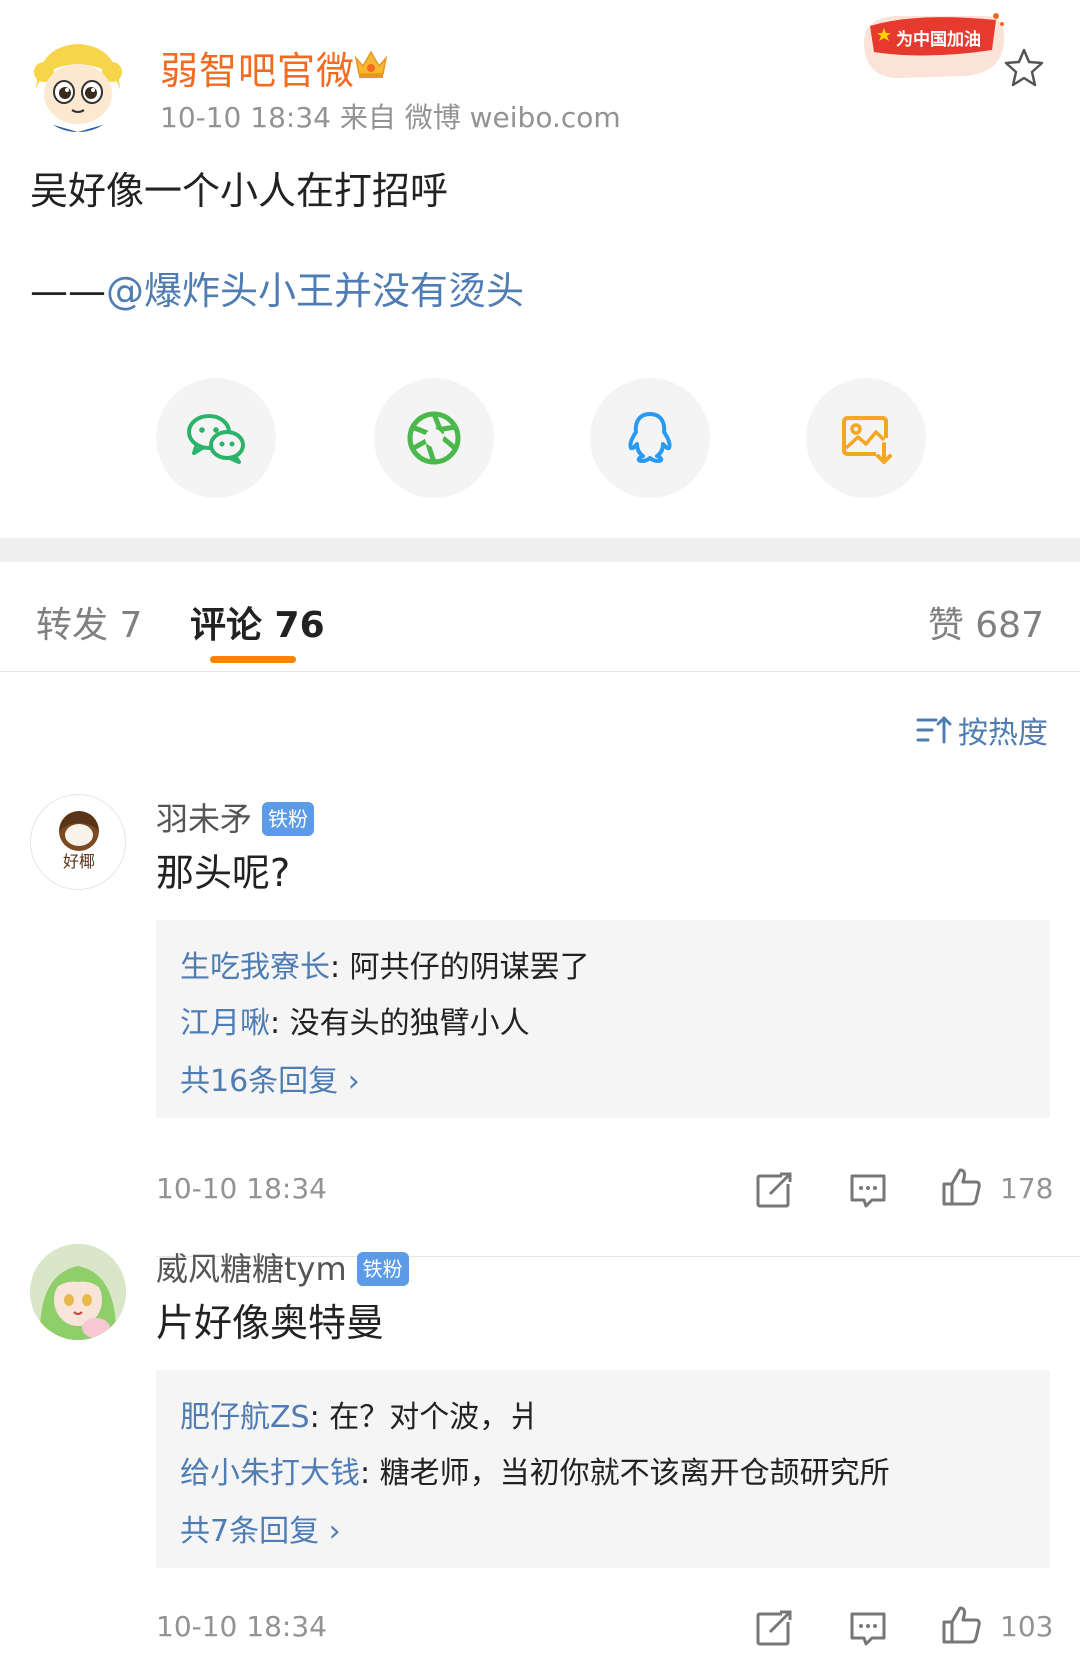 The height and width of the screenshot is (1659, 1080). I want to click on share-wechat-button, so click(216, 438).